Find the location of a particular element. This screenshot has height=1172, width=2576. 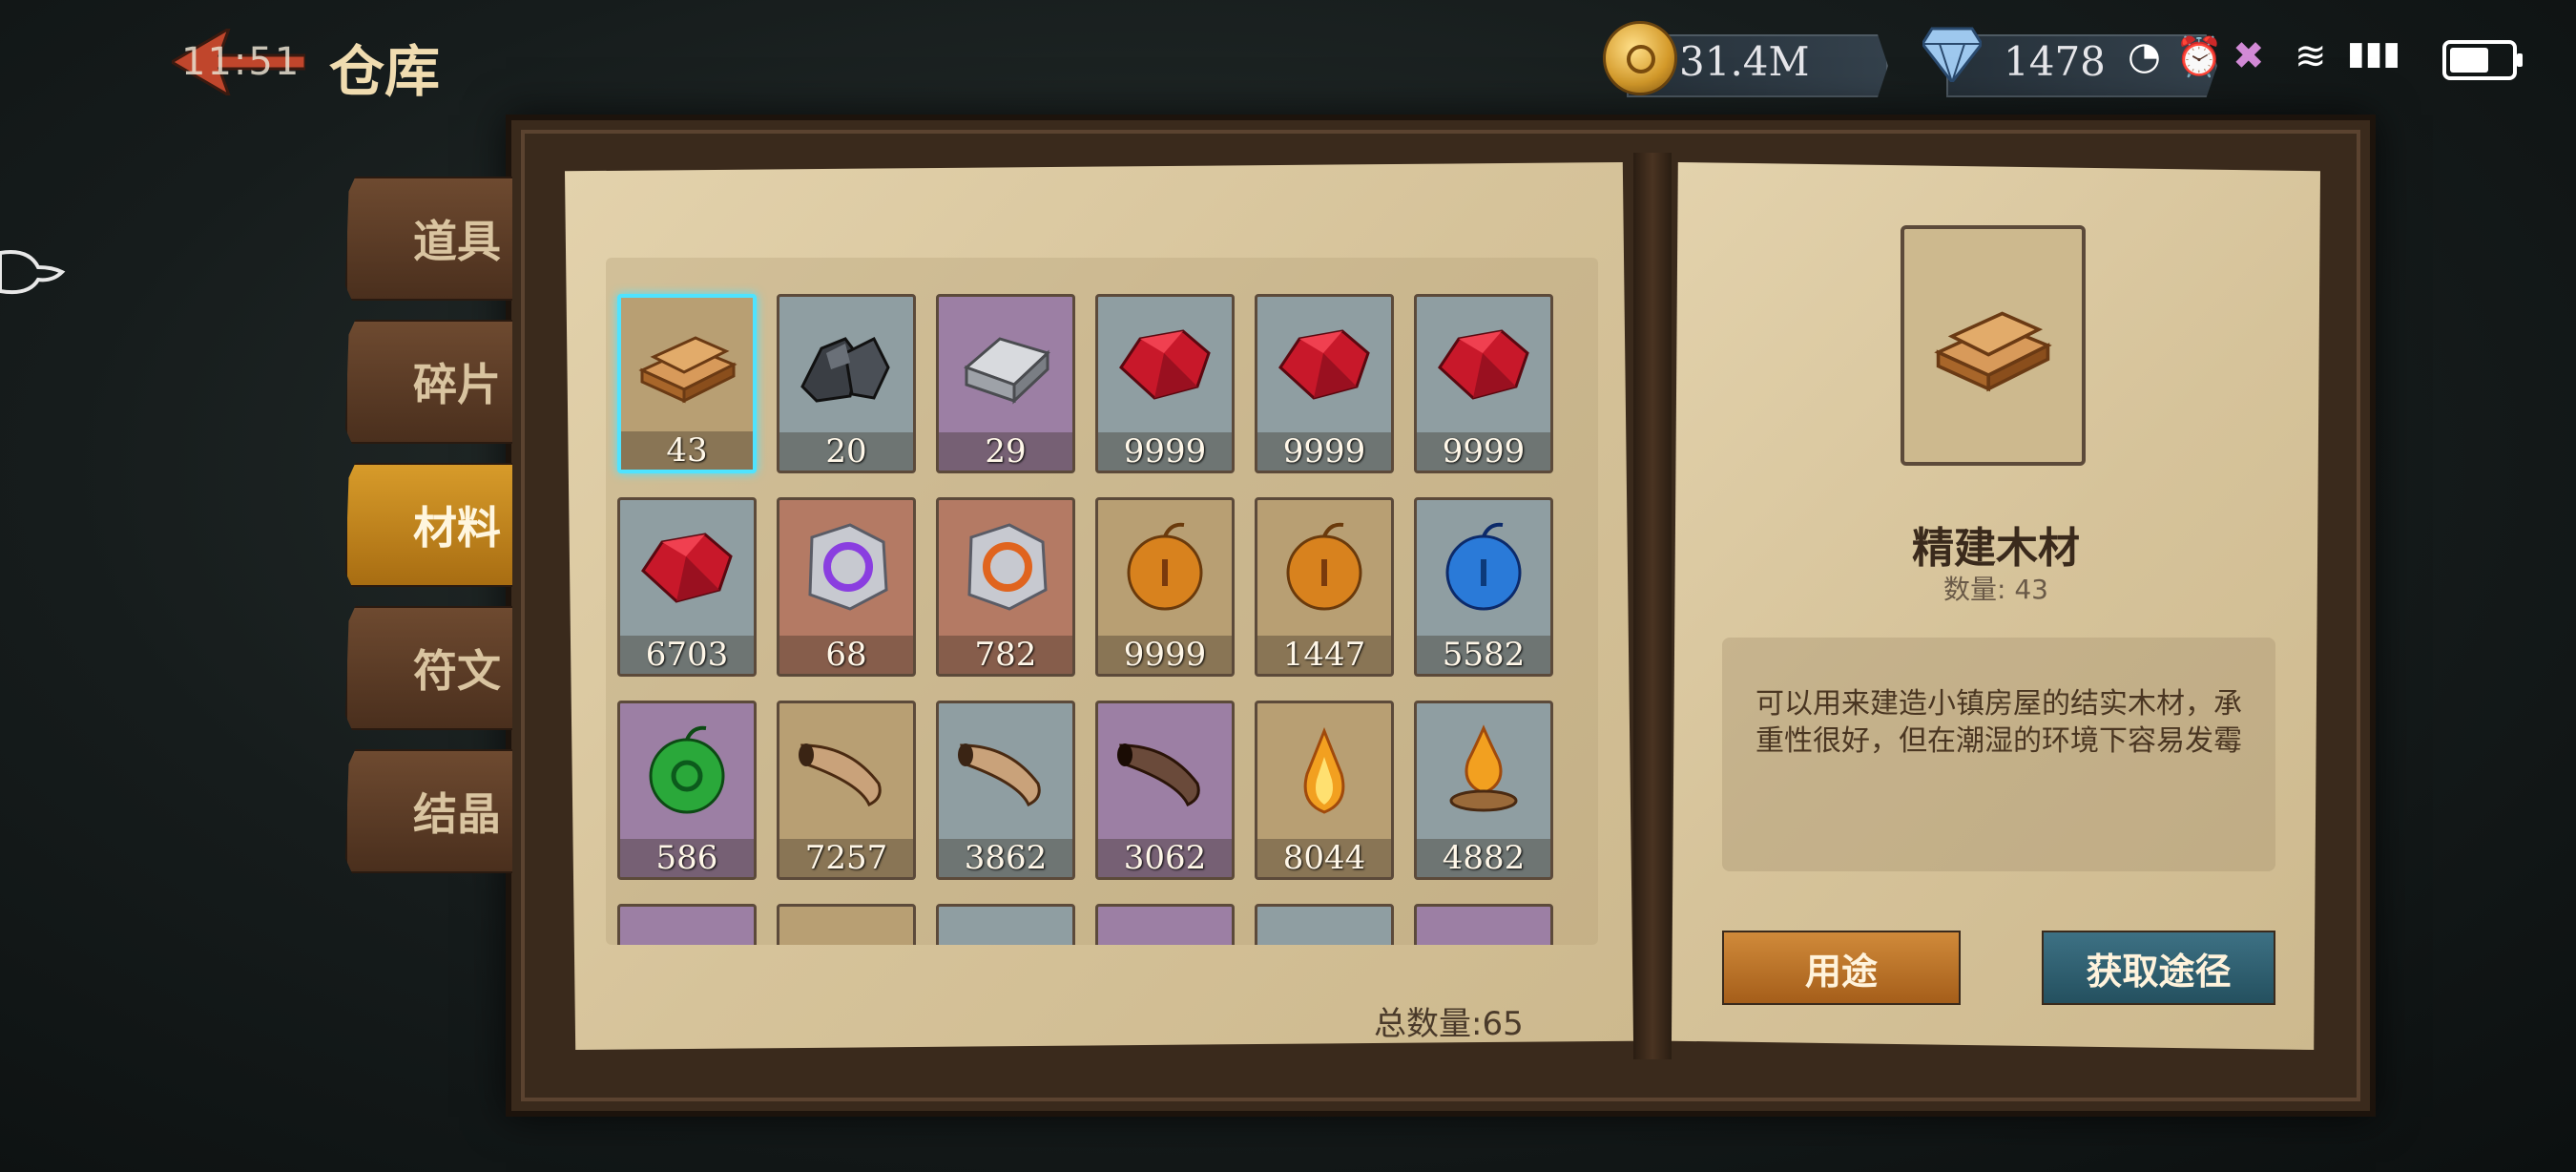

orange-rune-stone-icon is located at coordinates (1007, 567).